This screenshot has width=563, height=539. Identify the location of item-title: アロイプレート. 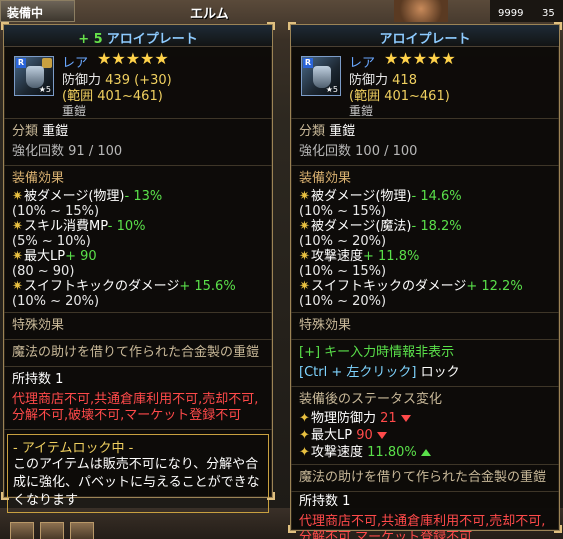
(425, 36).